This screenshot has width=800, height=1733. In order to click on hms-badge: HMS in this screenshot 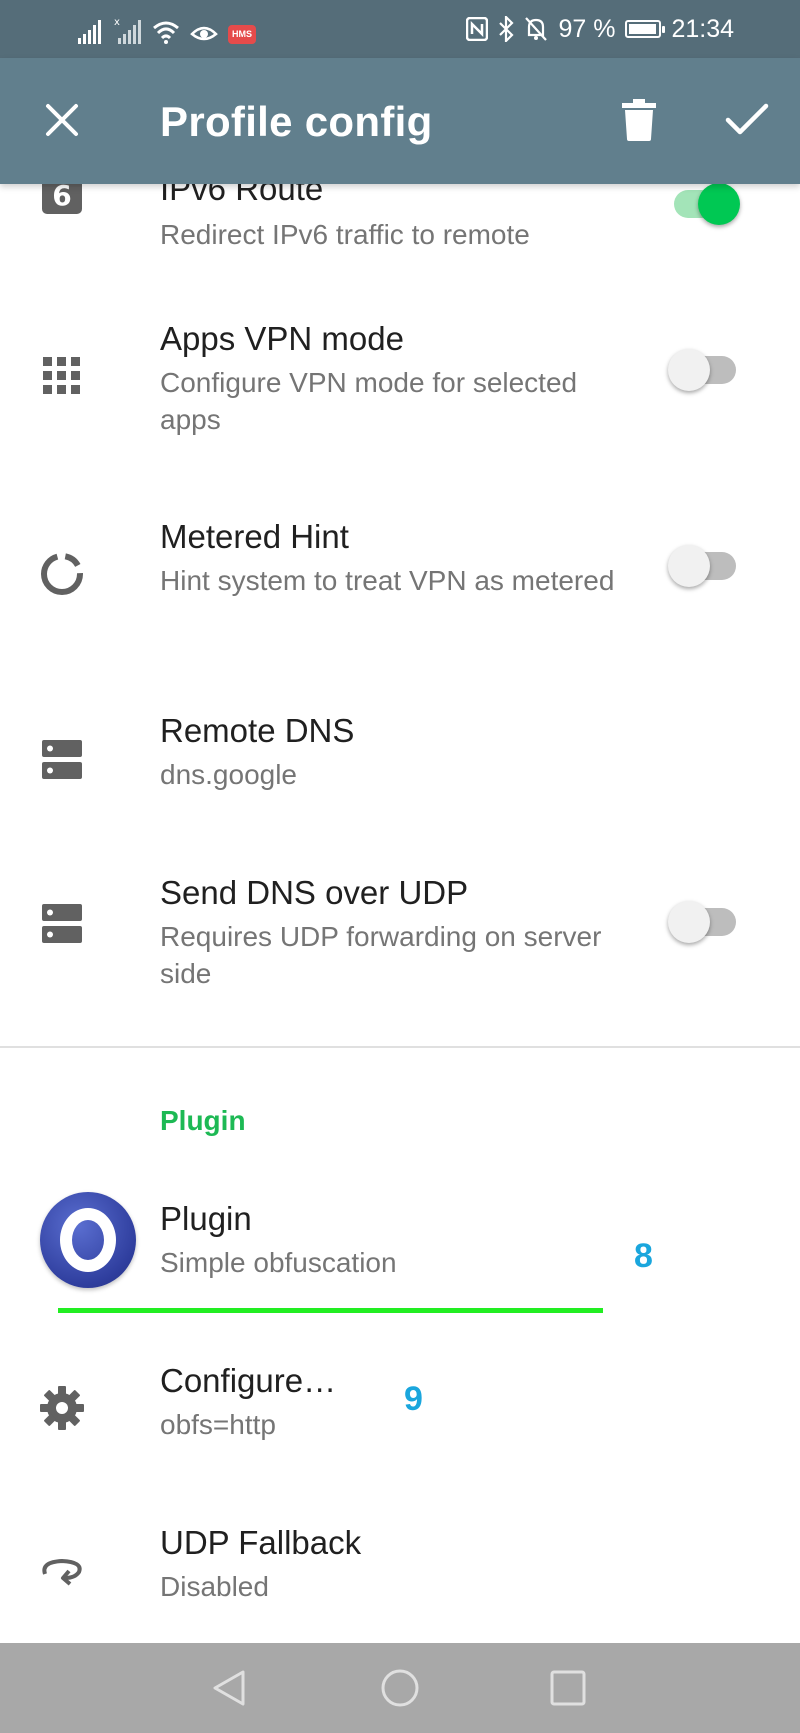, I will do `click(242, 34)`.